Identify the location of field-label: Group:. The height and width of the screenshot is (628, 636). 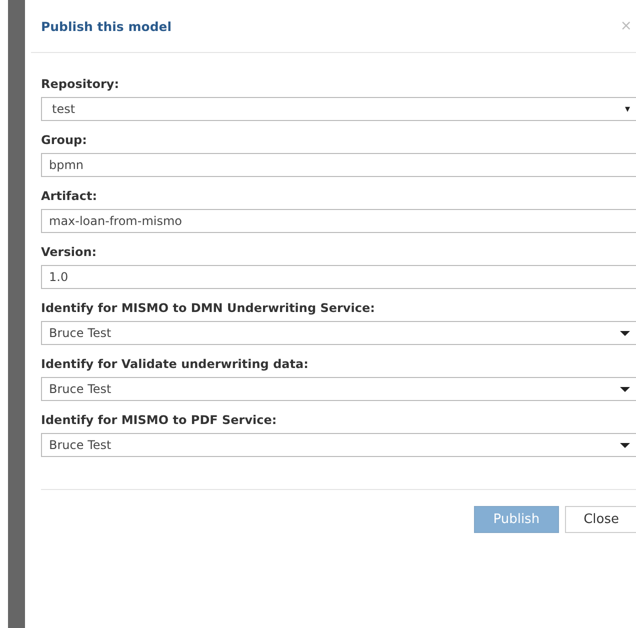
(64, 140).